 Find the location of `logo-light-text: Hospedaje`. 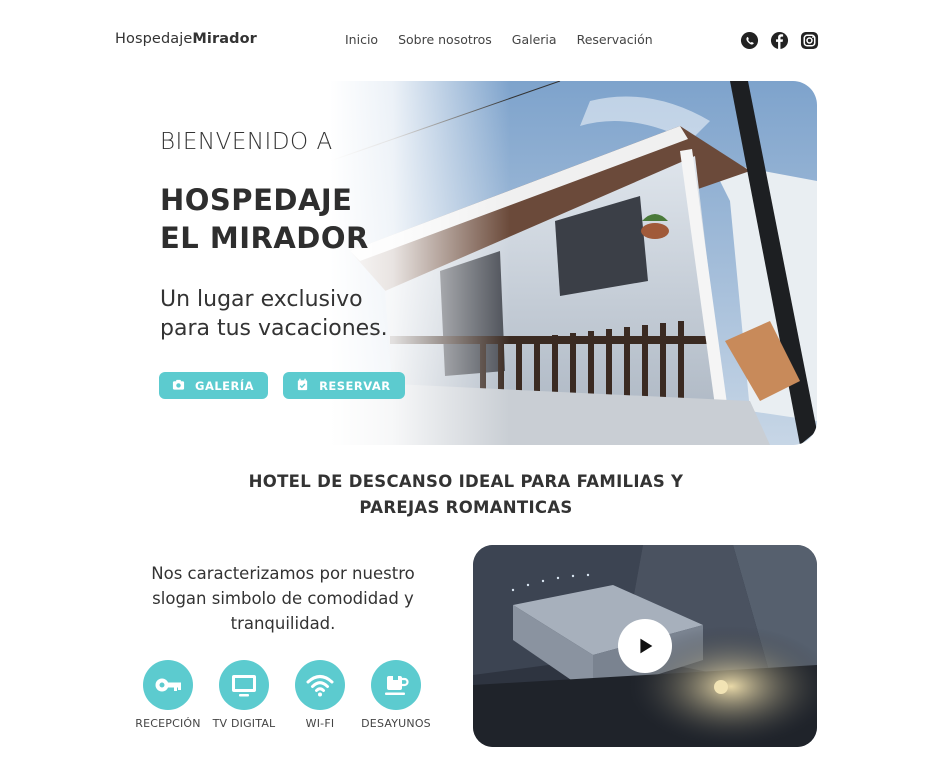

logo-light-text: Hospedaje is located at coordinates (154, 39).